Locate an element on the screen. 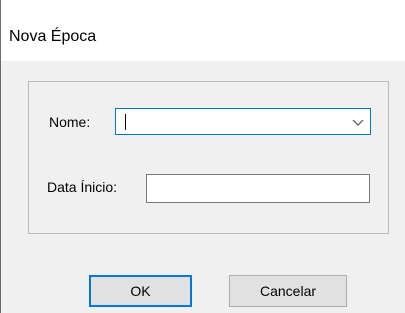 This screenshot has width=405, height=313. nome-label: Nome: is located at coordinates (70, 122).